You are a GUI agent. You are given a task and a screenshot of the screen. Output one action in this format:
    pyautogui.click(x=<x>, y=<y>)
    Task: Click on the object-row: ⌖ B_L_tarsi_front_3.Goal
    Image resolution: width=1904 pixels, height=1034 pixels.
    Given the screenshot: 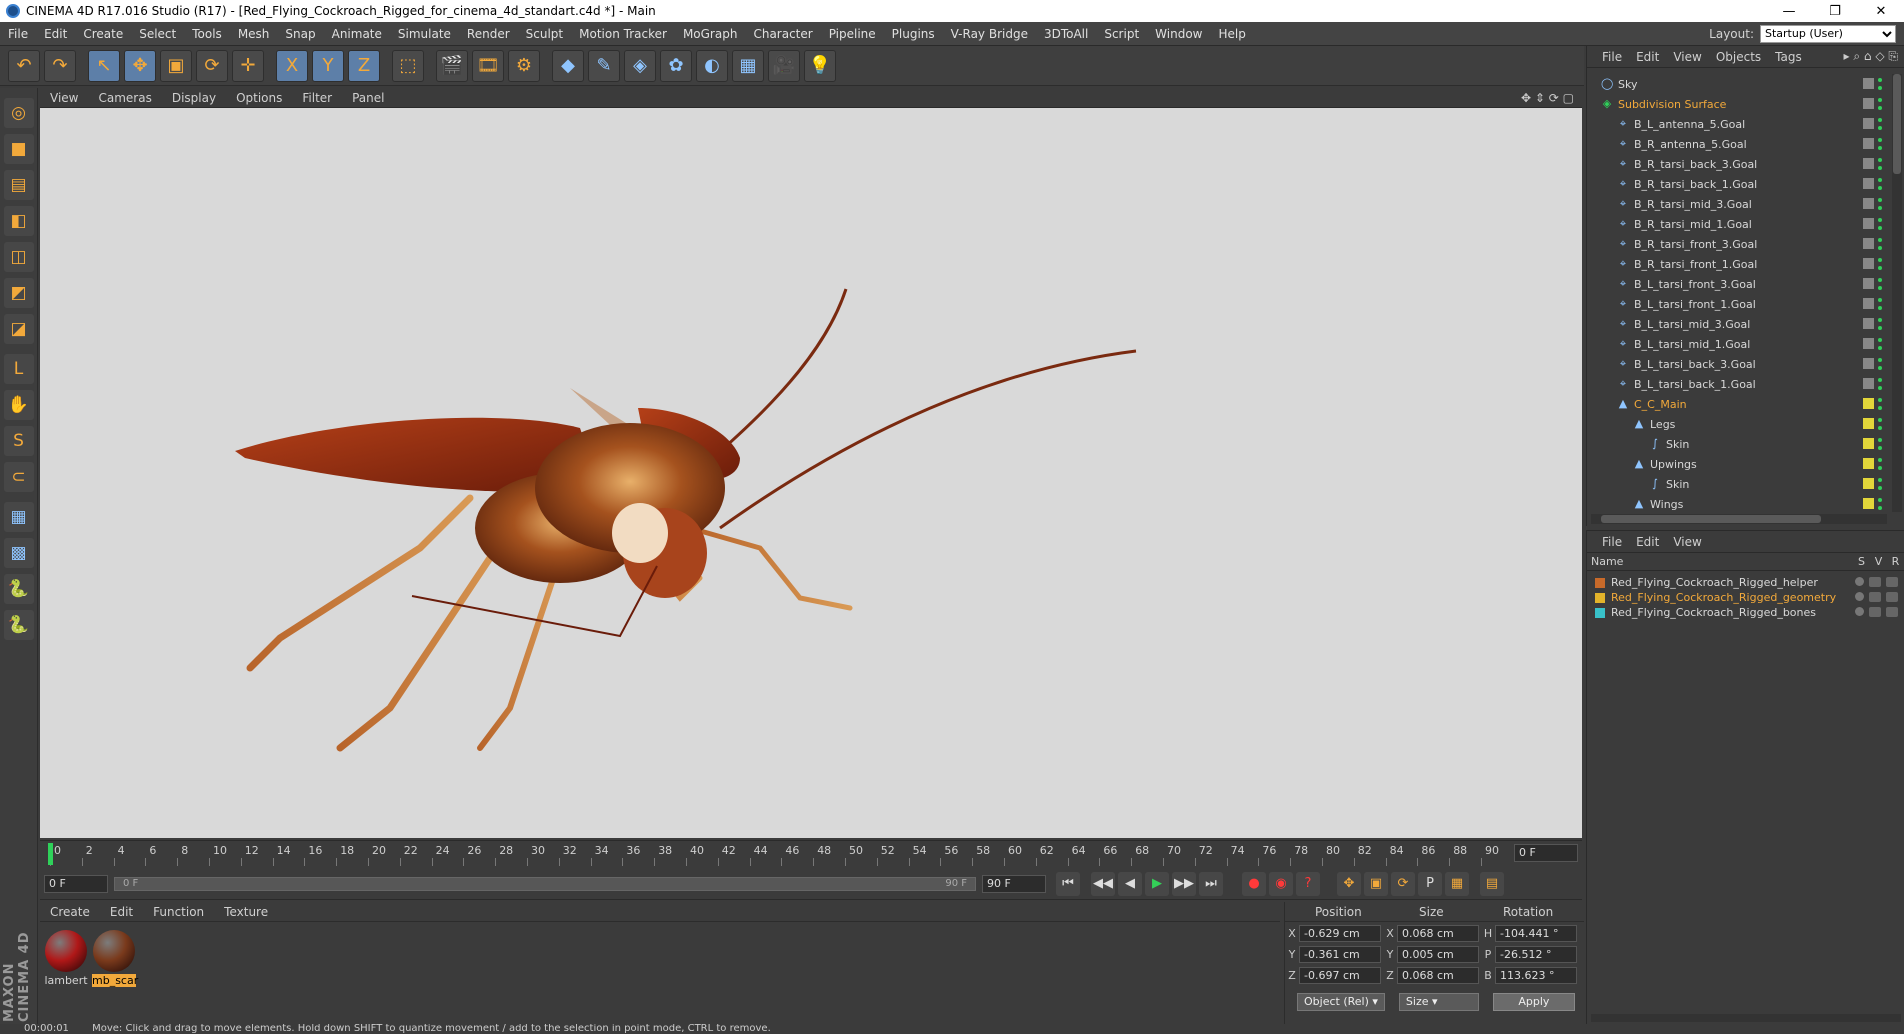 What is the action you would take?
    pyautogui.click(x=1737, y=284)
    